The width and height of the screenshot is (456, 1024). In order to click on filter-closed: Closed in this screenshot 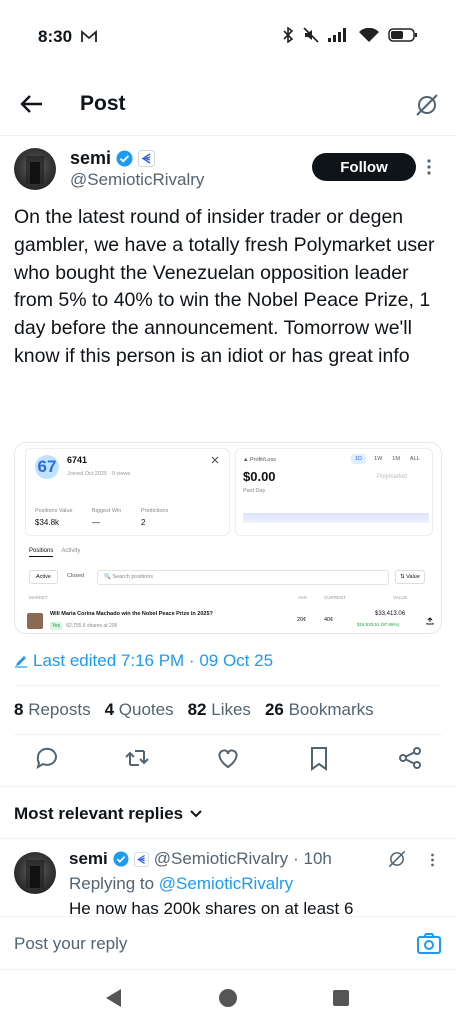, I will do `click(75, 576)`.